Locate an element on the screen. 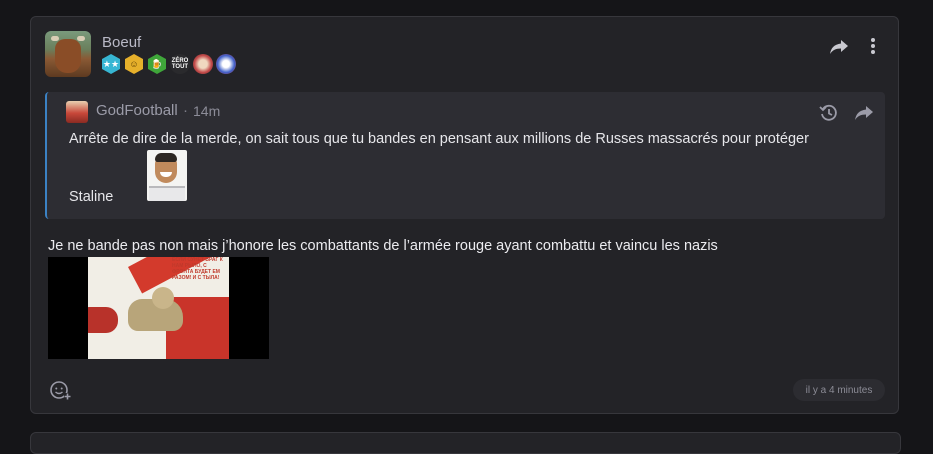  smiley-badge-icon: ☺ is located at coordinates (134, 64).